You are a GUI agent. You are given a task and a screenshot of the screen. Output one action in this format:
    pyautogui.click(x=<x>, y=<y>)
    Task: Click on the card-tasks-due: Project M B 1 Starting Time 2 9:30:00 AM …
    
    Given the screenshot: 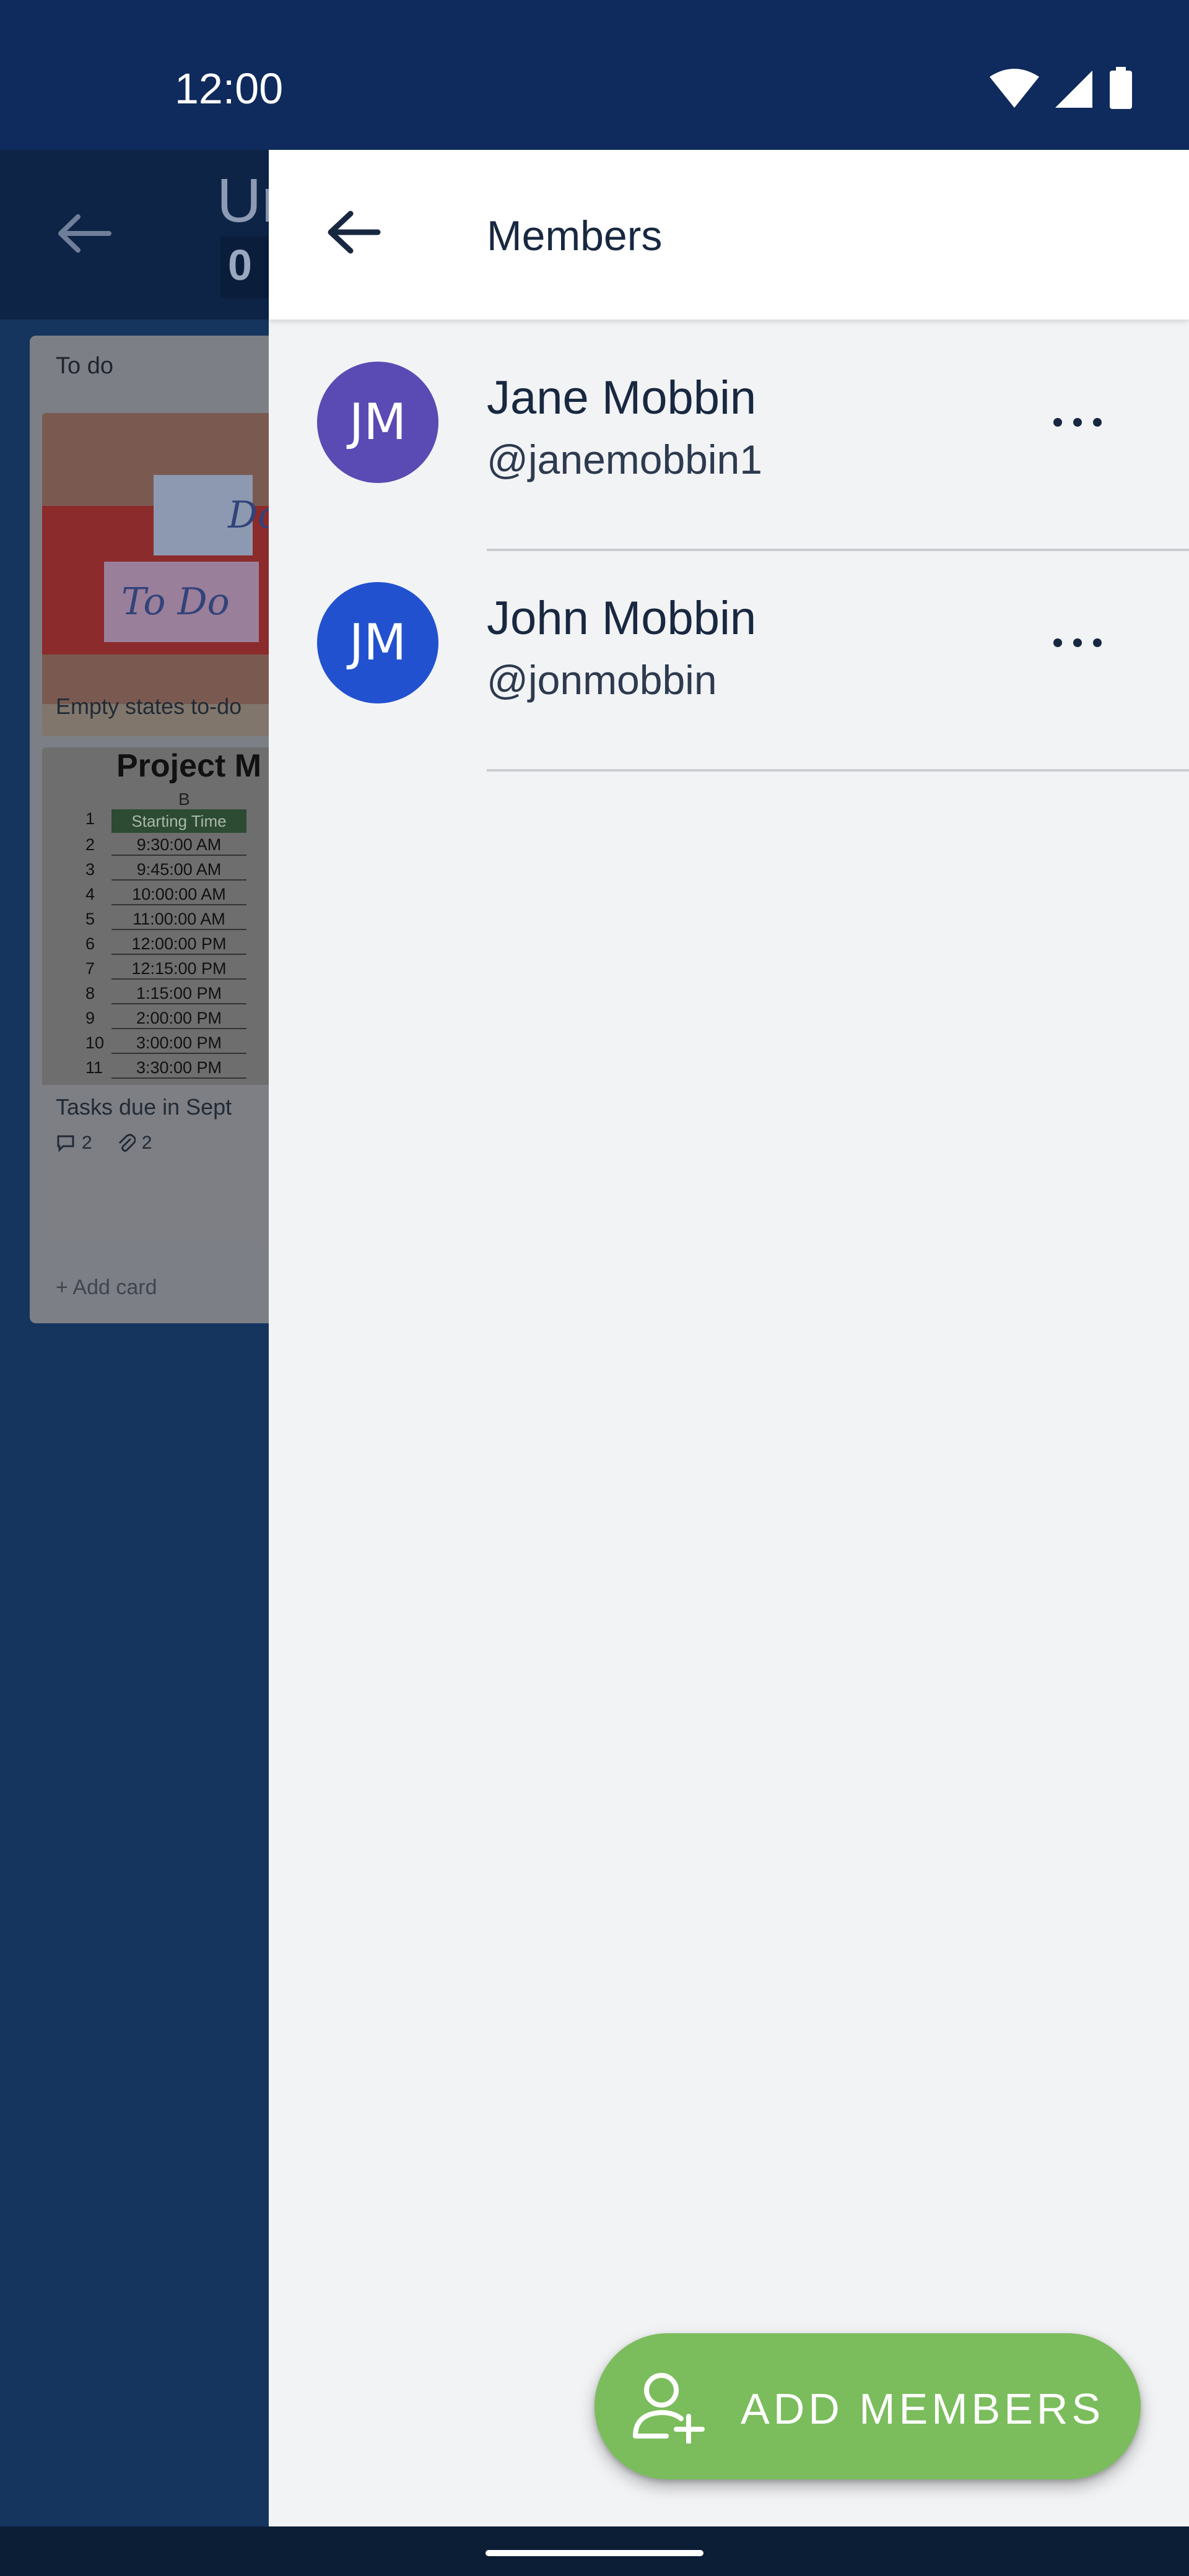 What is the action you would take?
    pyautogui.click(x=172, y=995)
    